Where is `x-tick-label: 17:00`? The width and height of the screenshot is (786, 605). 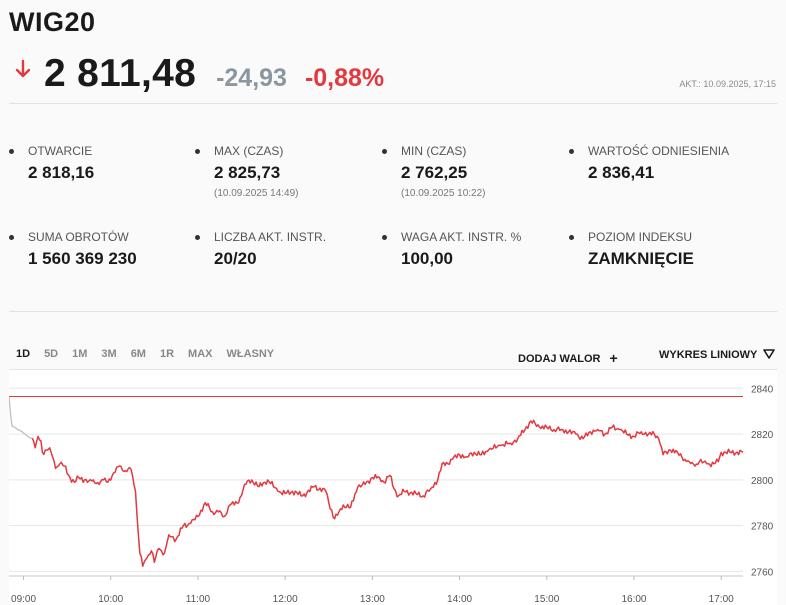 x-tick-label: 17:00 is located at coordinates (721, 599).